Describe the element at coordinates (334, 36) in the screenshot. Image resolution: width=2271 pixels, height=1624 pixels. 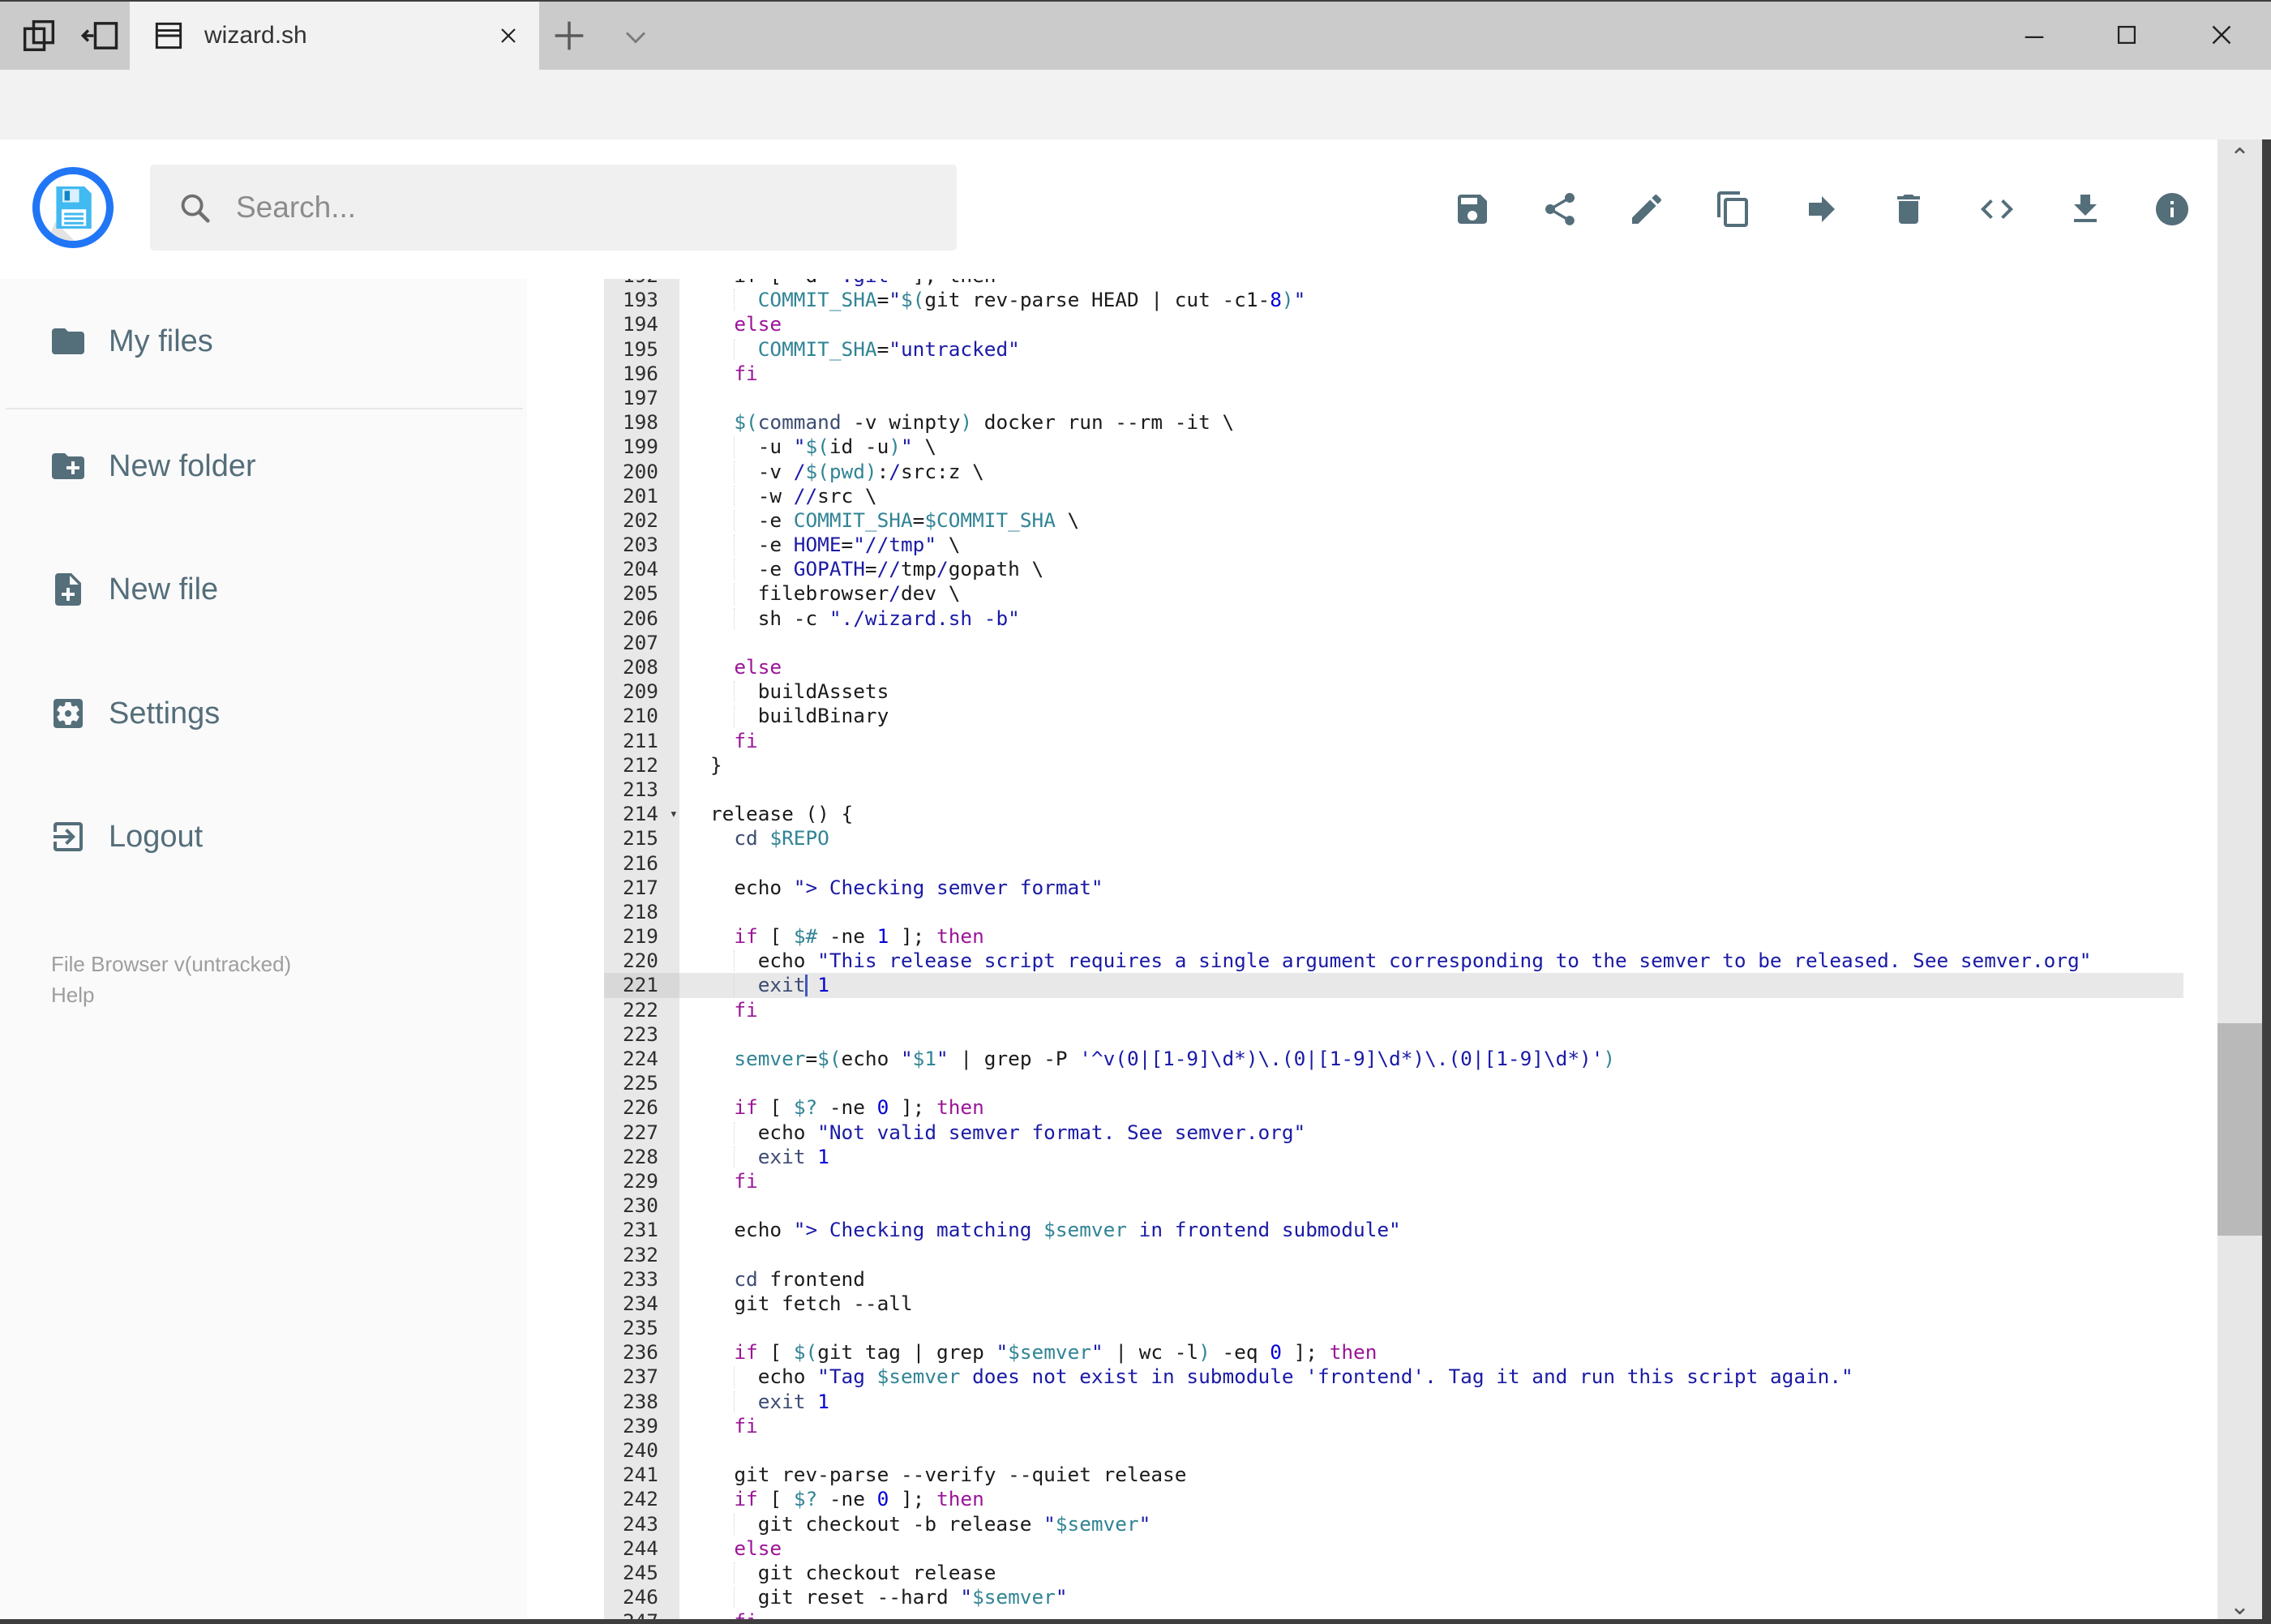
I see `tab-wizard-sh: wizard.sh` at that location.